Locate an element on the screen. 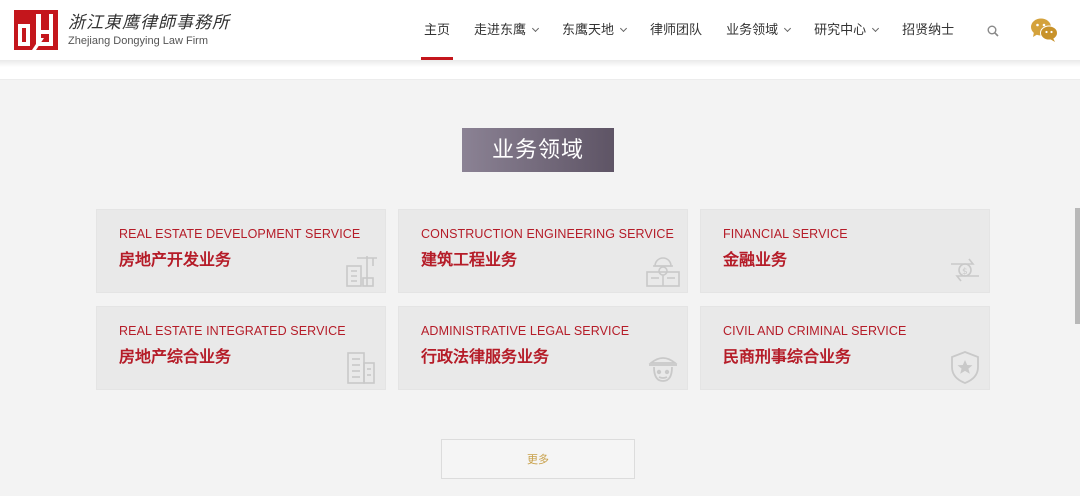 This screenshot has width=1080, height=496. service-title-en: ADMINISTRATIVE LEGAL SERVICE is located at coordinates (525, 331).